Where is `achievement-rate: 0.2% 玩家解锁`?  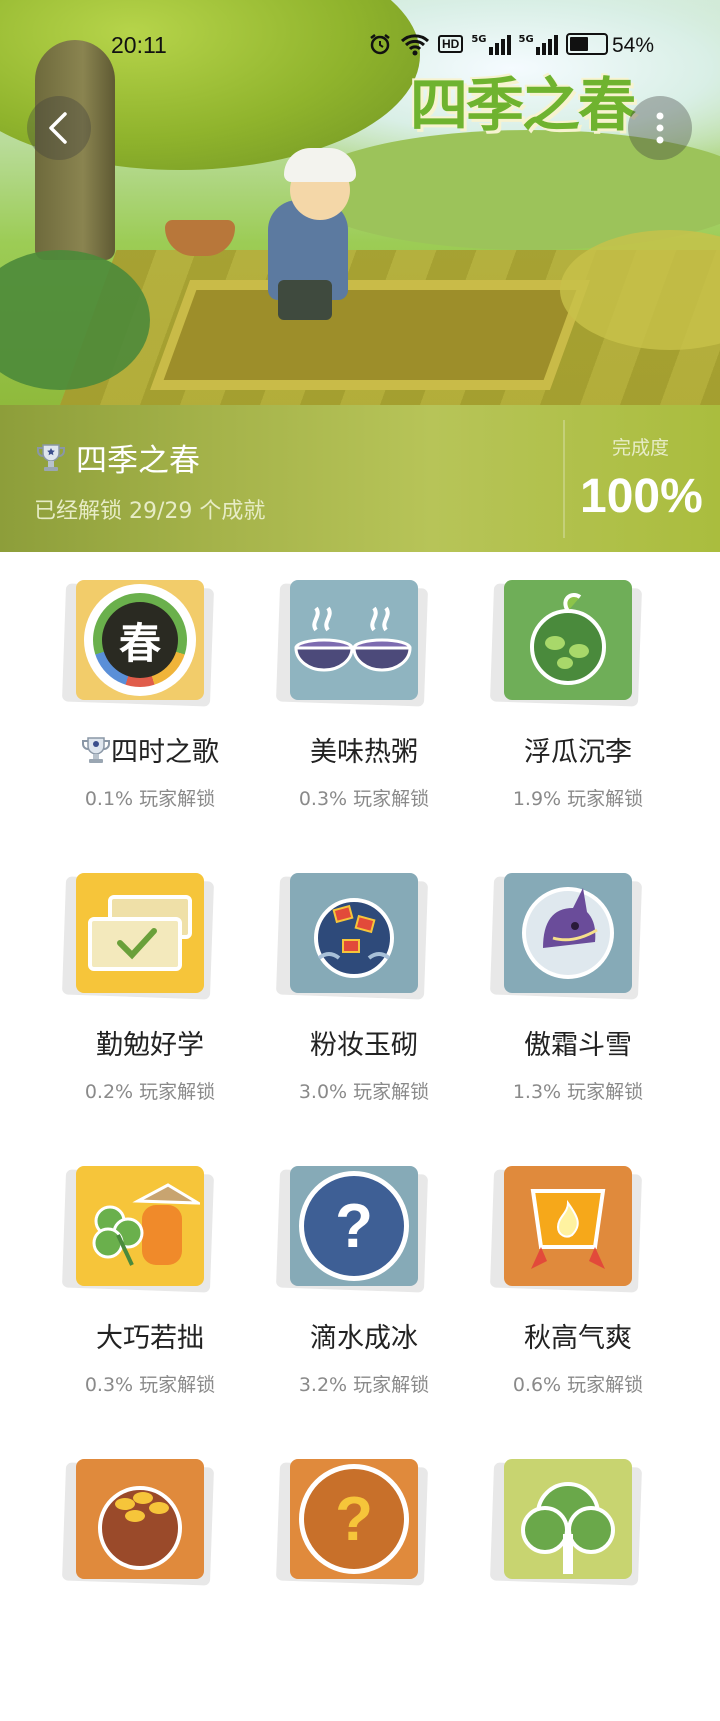
achievement-rate: 0.2% 玩家解锁 is located at coordinates (150, 1092).